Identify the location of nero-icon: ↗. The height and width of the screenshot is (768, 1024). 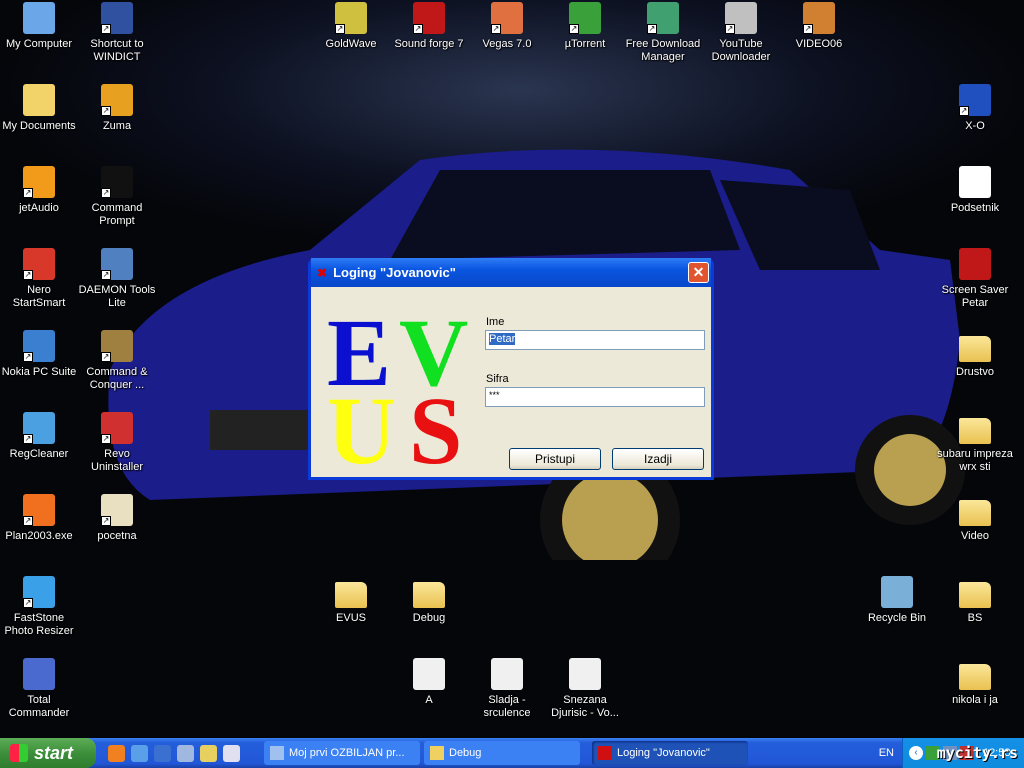
(39, 264).